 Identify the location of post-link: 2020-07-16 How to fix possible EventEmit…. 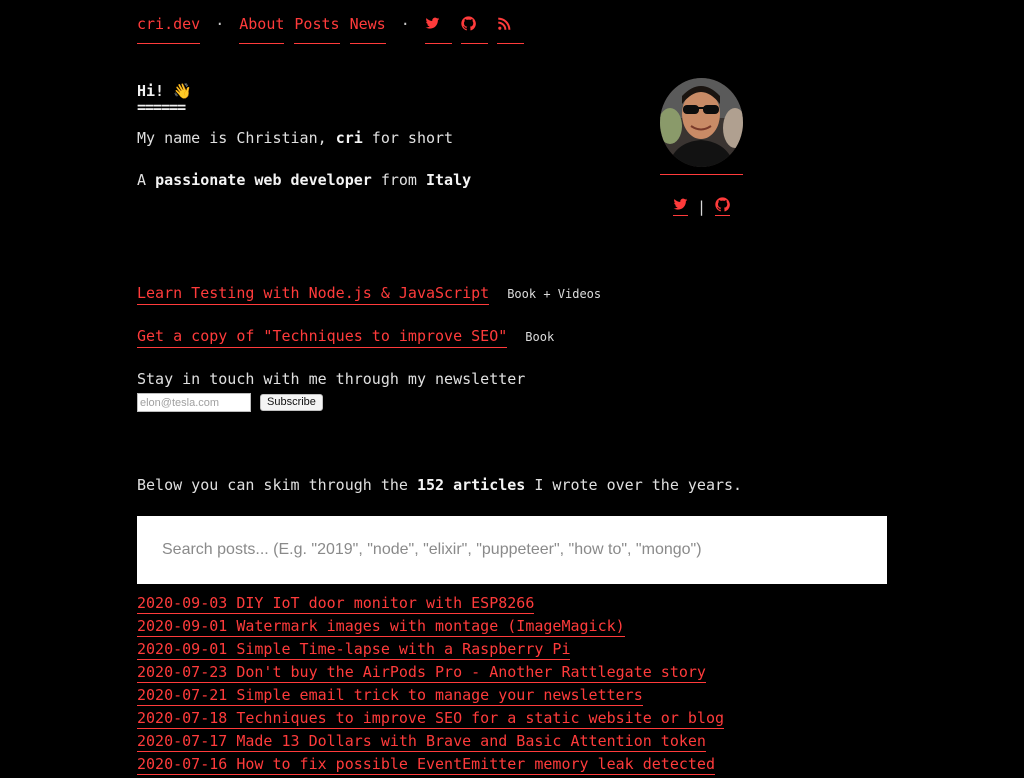
(426, 765).